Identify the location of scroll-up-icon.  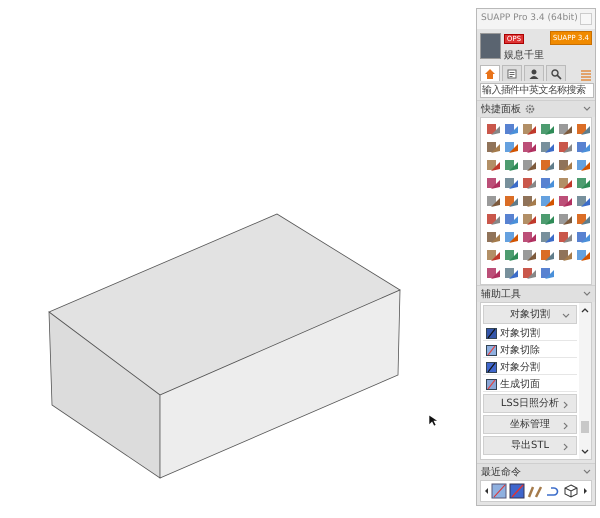
(585, 310).